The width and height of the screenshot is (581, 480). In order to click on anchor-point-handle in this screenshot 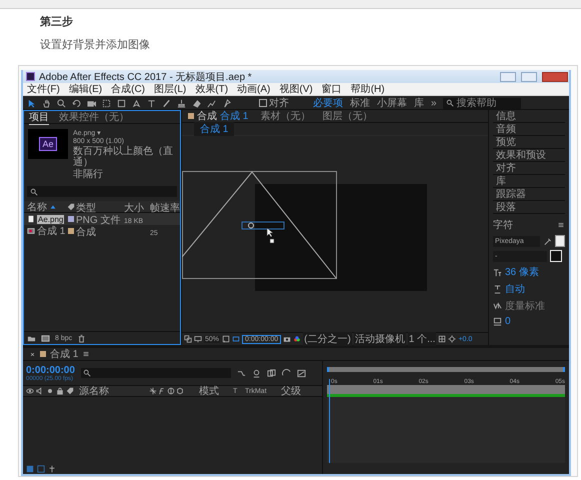, I will do `click(263, 226)`.